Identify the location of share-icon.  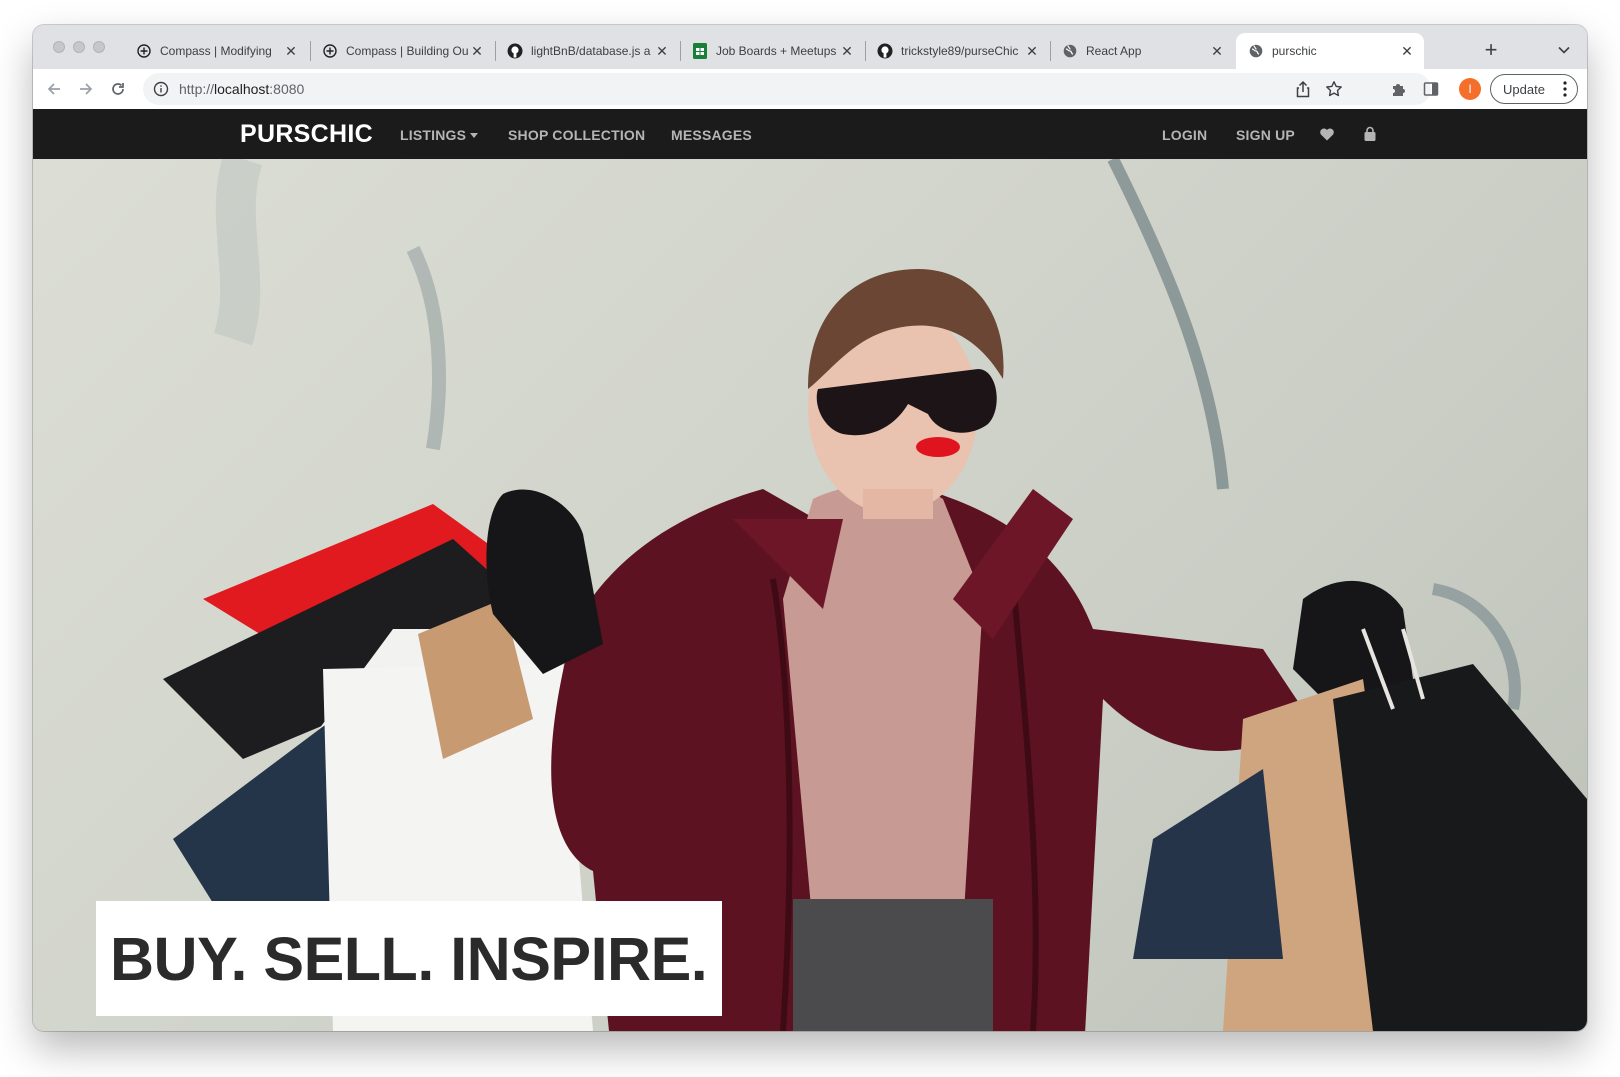
(1303, 89).